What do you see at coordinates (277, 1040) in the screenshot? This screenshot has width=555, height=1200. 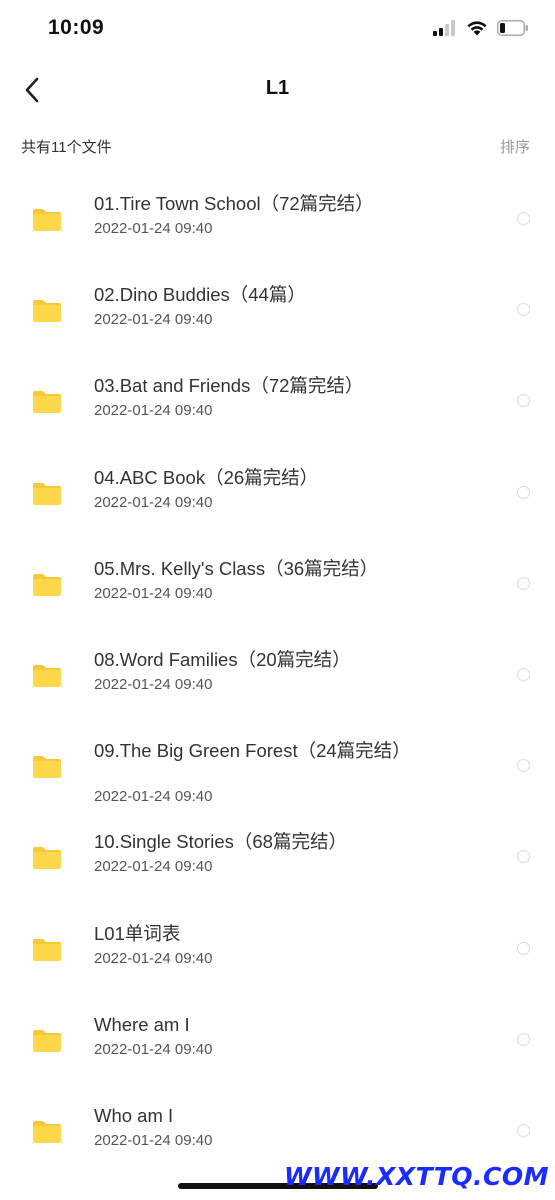 I see `list-item: Where am I 2022-01-24 09:40` at bounding box center [277, 1040].